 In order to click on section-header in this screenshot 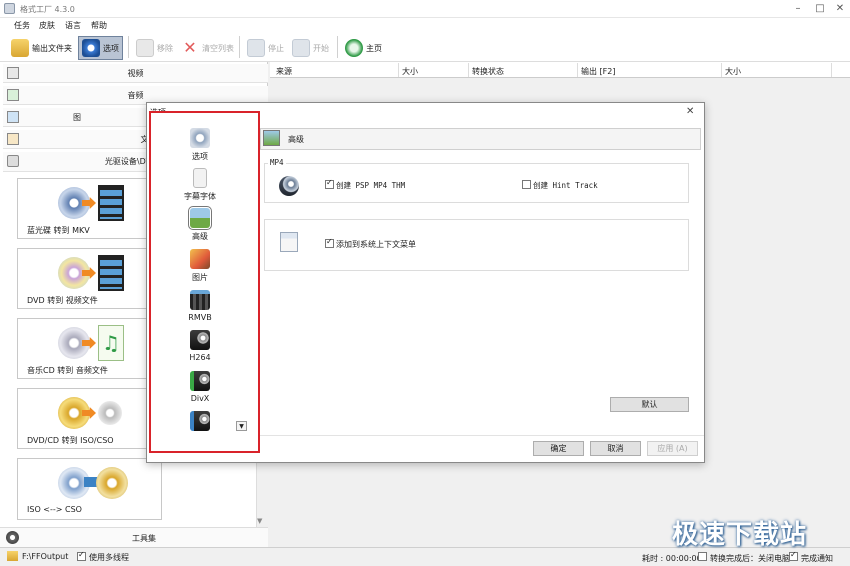, I will do `click(480, 139)`.